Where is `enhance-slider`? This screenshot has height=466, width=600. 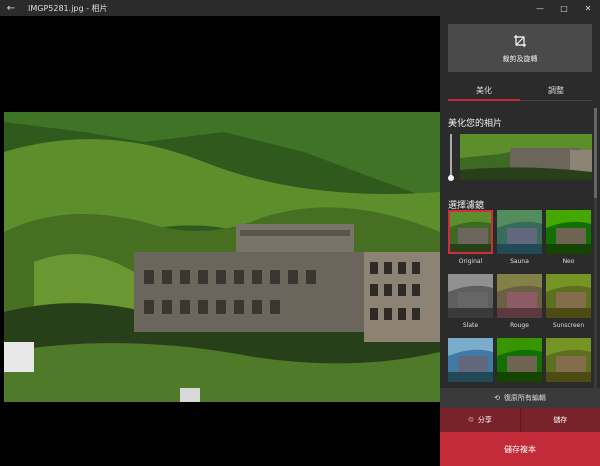 enhance-slider is located at coordinates (520, 157).